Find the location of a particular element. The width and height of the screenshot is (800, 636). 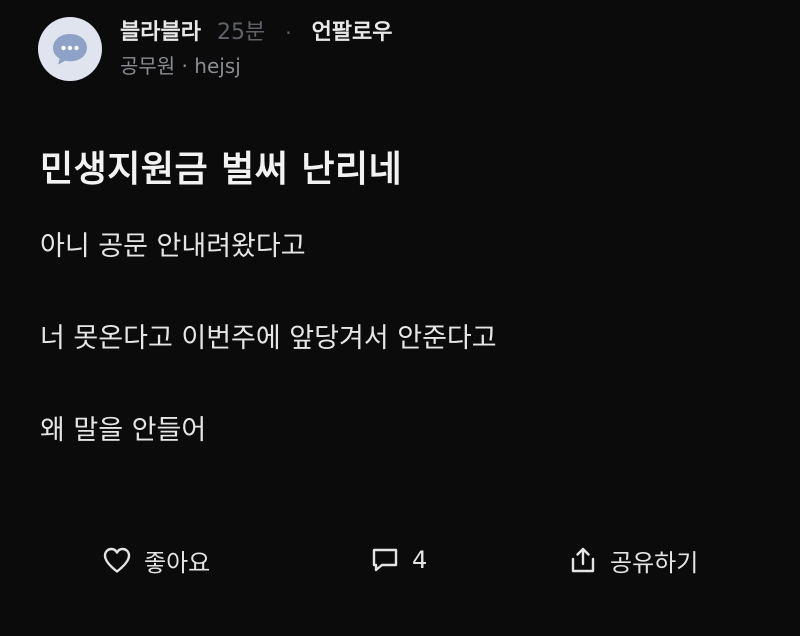

post-paragraph: 아니 공문 안내려왔다고 is located at coordinates (173, 246).